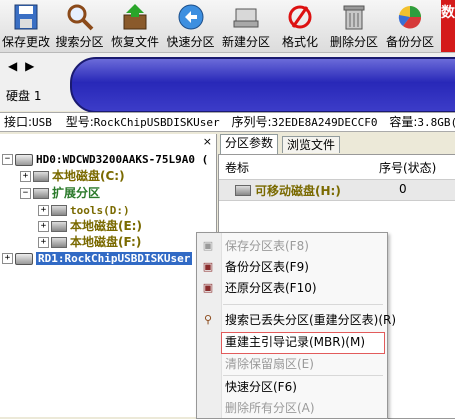  What do you see at coordinates (106, 242) in the screenshot?
I see `tree-node-f-label: 本地磁盘(F:)` at bounding box center [106, 242].